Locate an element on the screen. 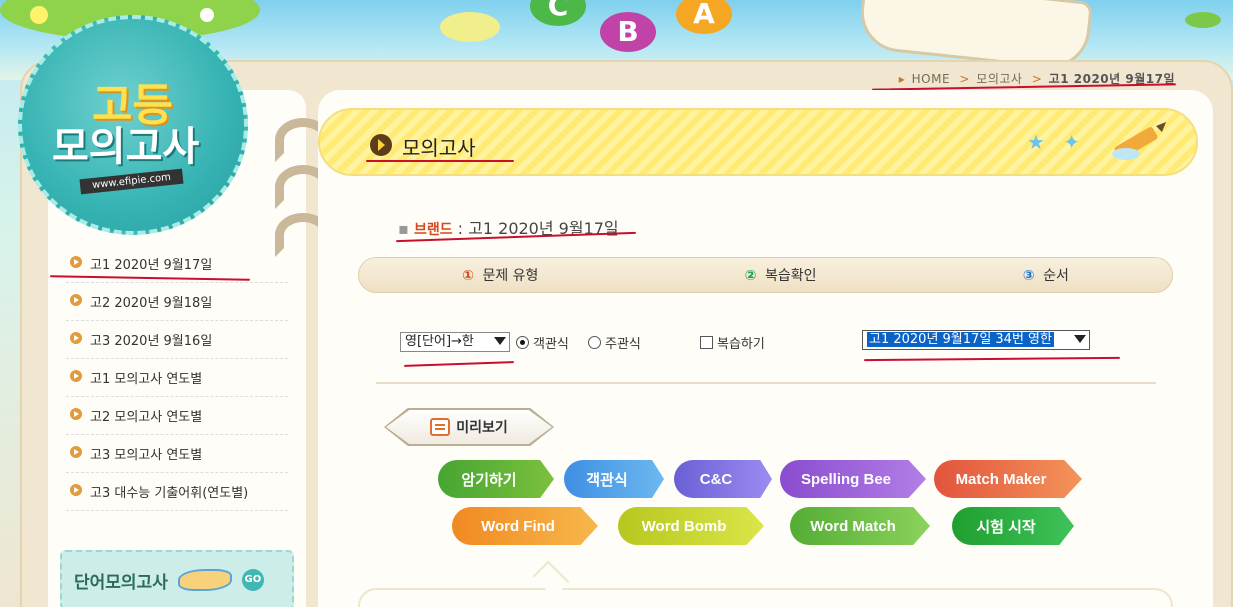 The height and width of the screenshot is (607, 1233). review-checkbox: 복습하기 is located at coordinates (732, 342).